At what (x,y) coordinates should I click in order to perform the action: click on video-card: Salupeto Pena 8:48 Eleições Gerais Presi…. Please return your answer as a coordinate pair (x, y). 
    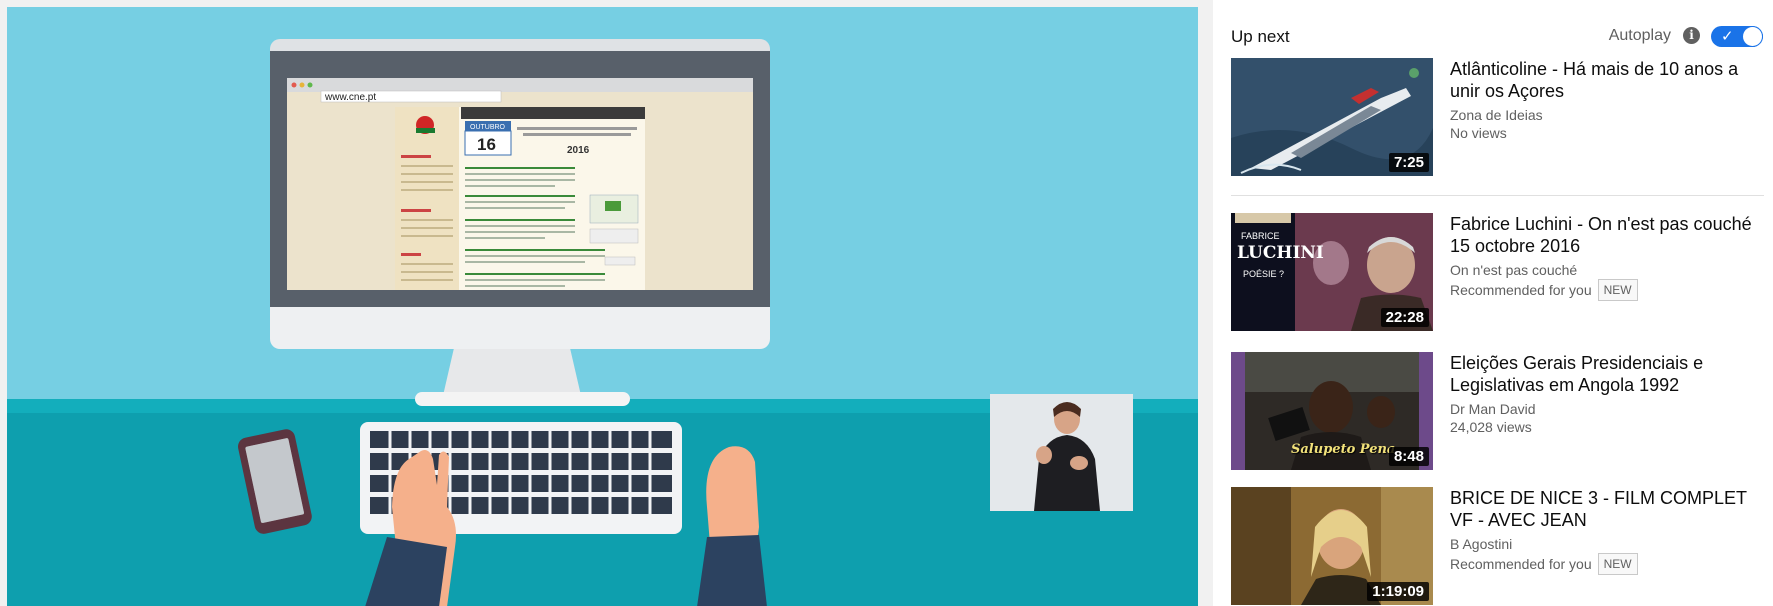
    Looking at the image, I should click on (1501, 411).